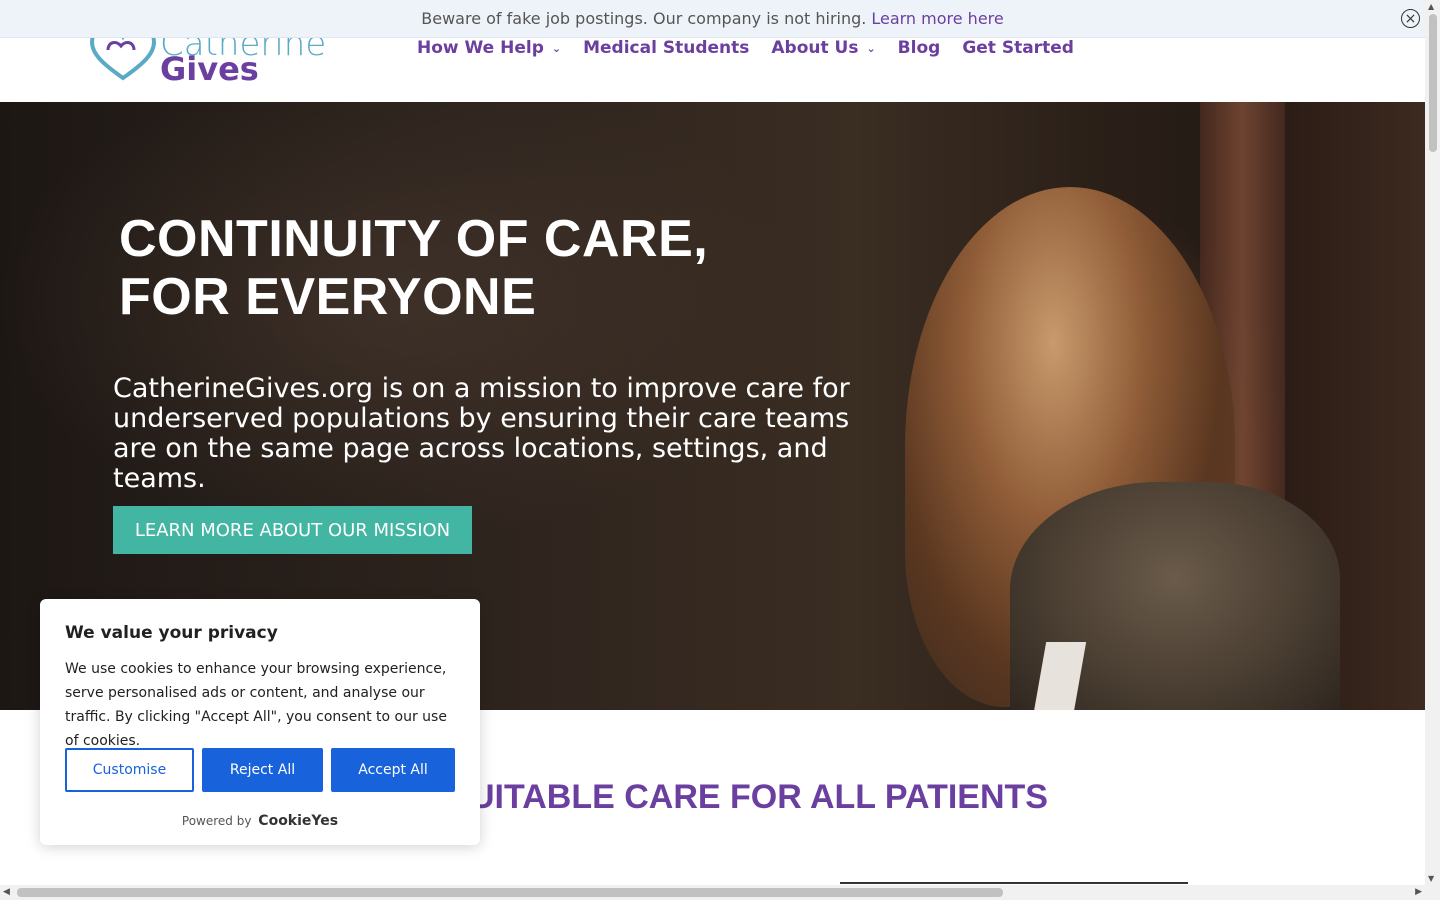  What do you see at coordinates (298, 821) in the screenshot?
I see `cookieyes-logo: CookieYes` at bounding box center [298, 821].